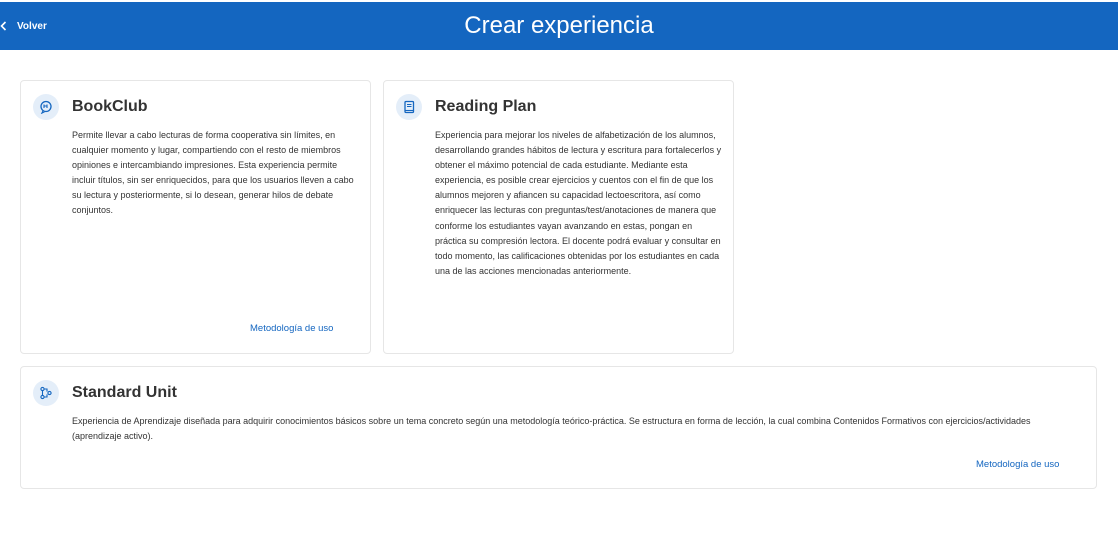 The image size is (1118, 547). I want to click on top-bar: Volver Crear experiencia, so click(559, 26).